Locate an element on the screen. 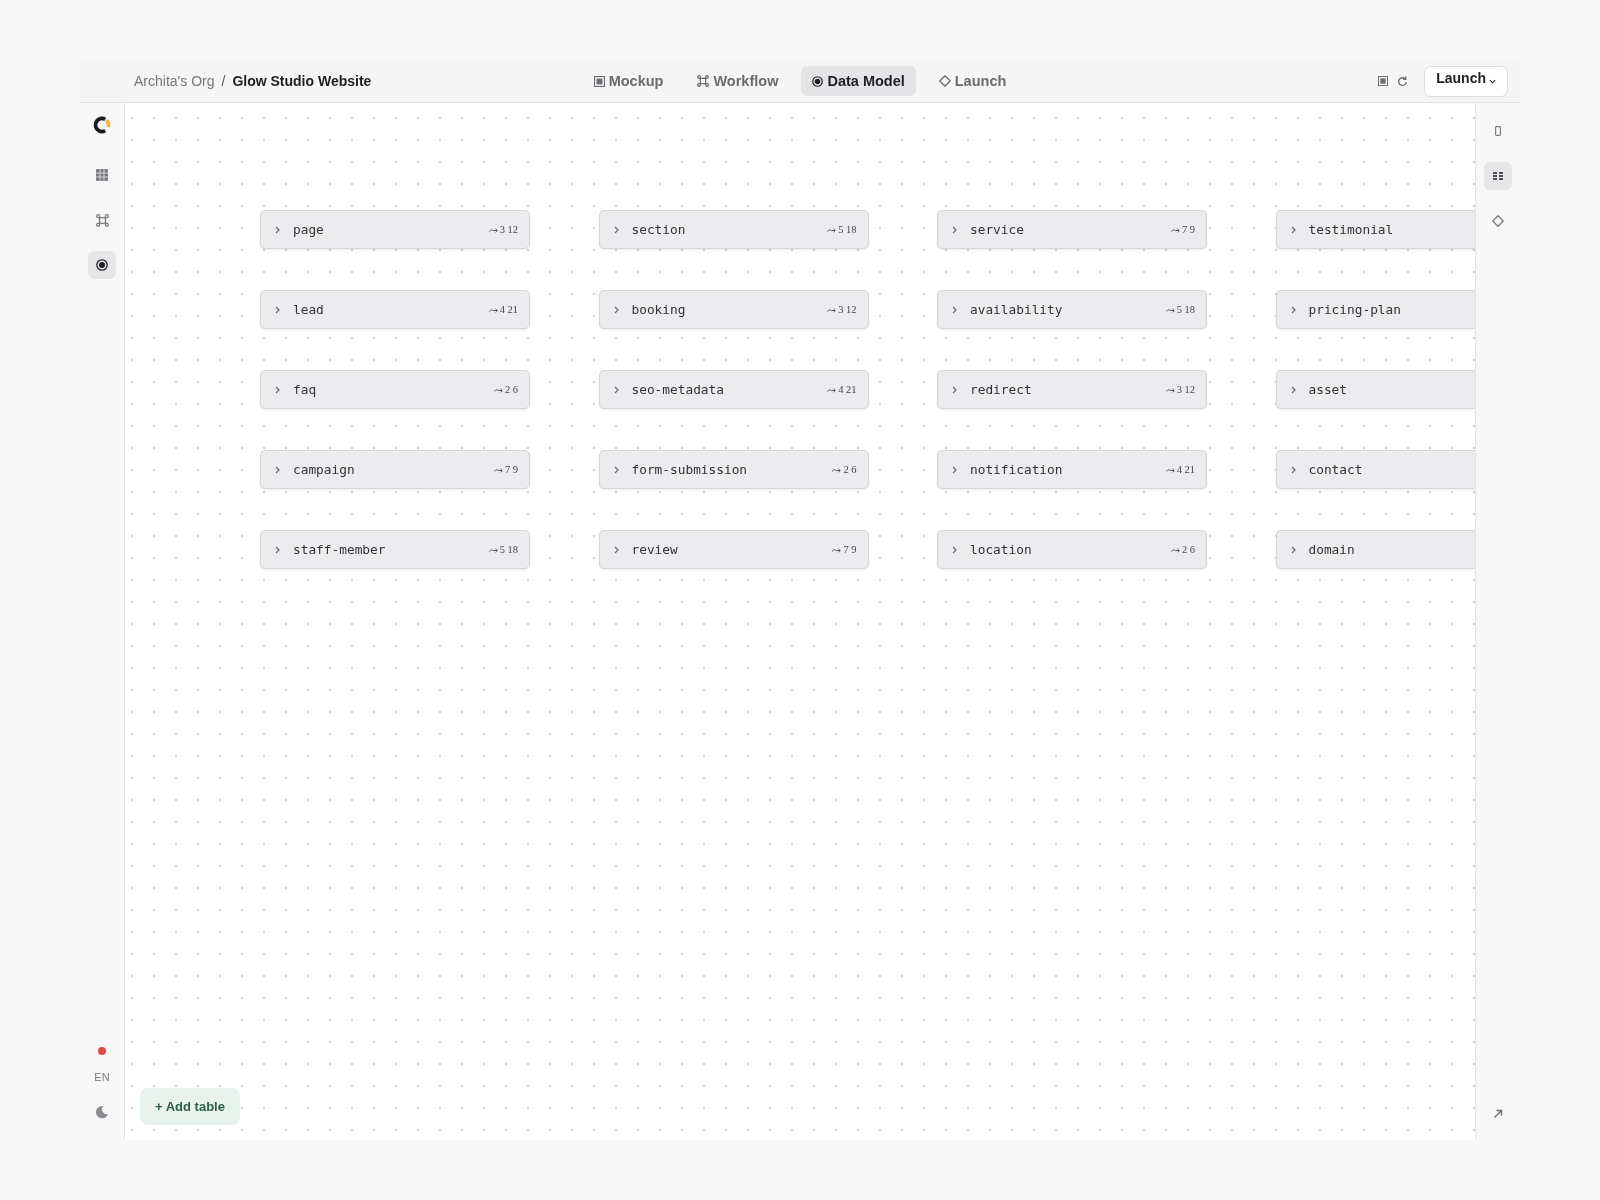 This screenshot has height=1200, width=1600. language-button: EN is located at coordinates (102, 1077).